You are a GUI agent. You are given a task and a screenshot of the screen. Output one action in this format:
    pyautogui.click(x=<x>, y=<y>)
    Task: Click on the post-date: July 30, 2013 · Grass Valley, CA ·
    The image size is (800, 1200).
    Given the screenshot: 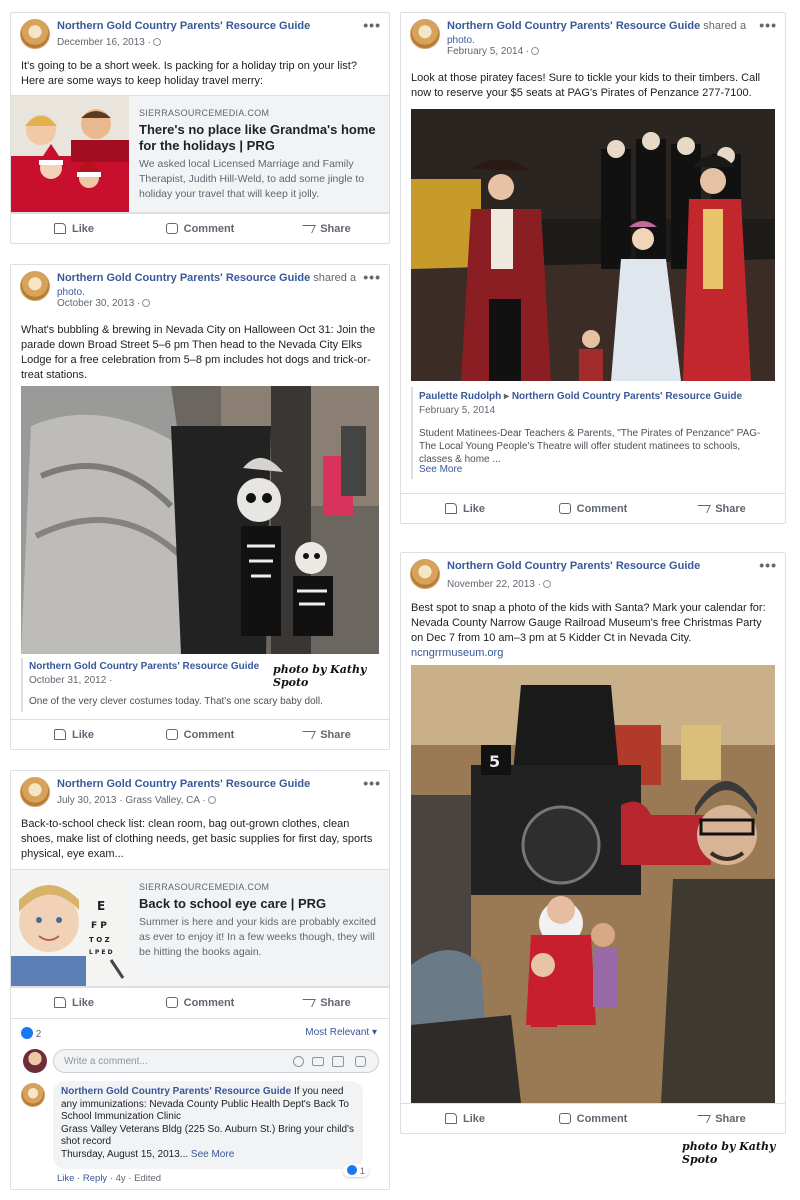 What is the action you would take?
    pyautogui.click(x=131, y=800)
    